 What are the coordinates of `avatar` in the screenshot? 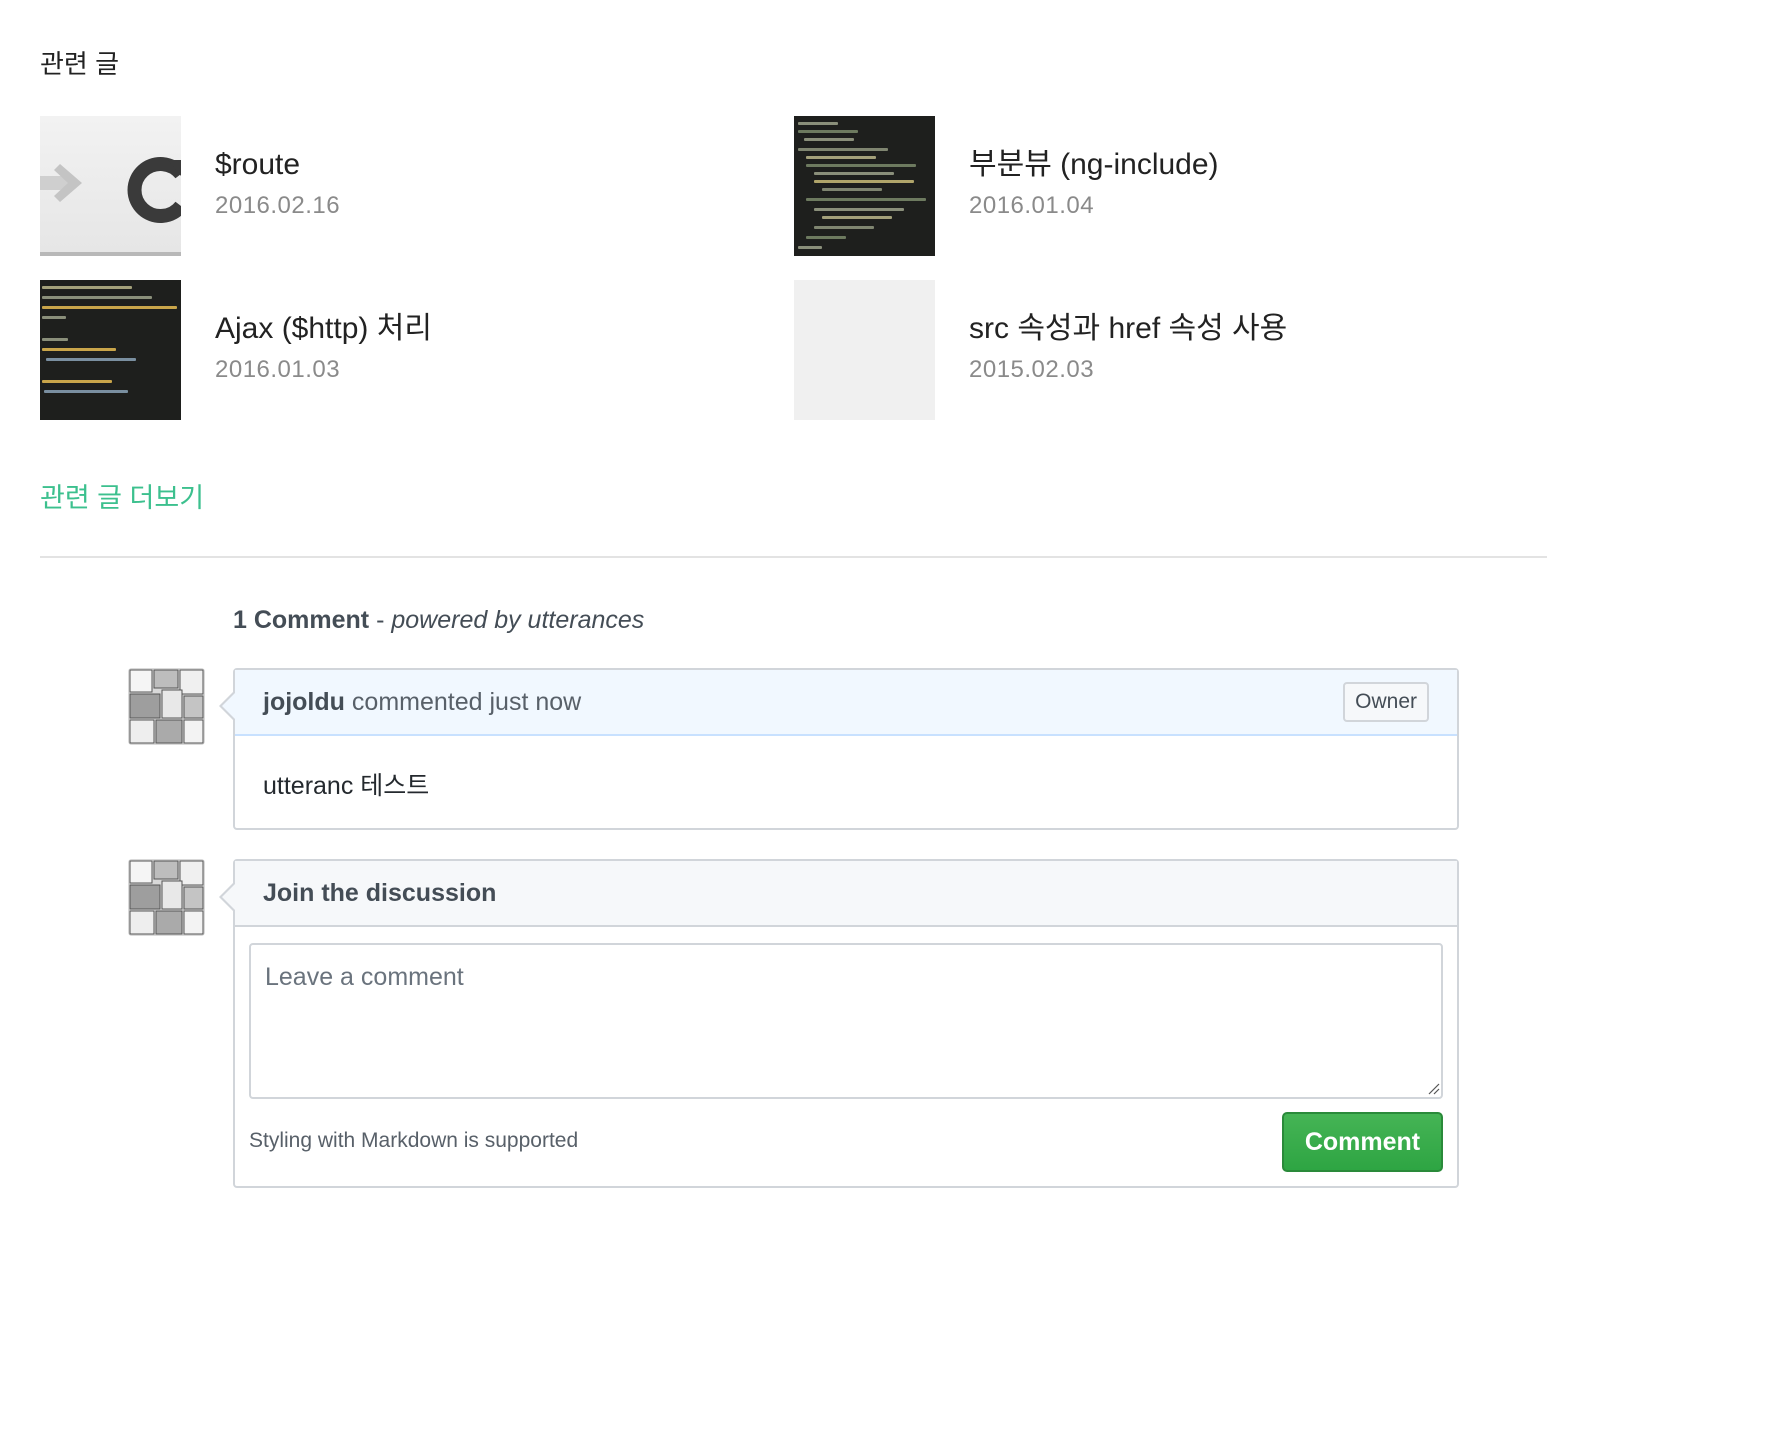 It's located at (166, 706).